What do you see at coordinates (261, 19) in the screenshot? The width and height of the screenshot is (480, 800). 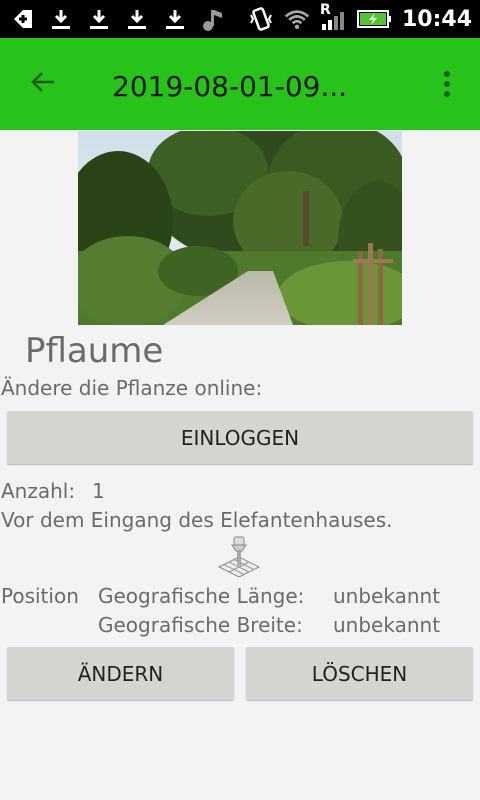 I see `vibrate-icon` at bounding box center [261, 19].